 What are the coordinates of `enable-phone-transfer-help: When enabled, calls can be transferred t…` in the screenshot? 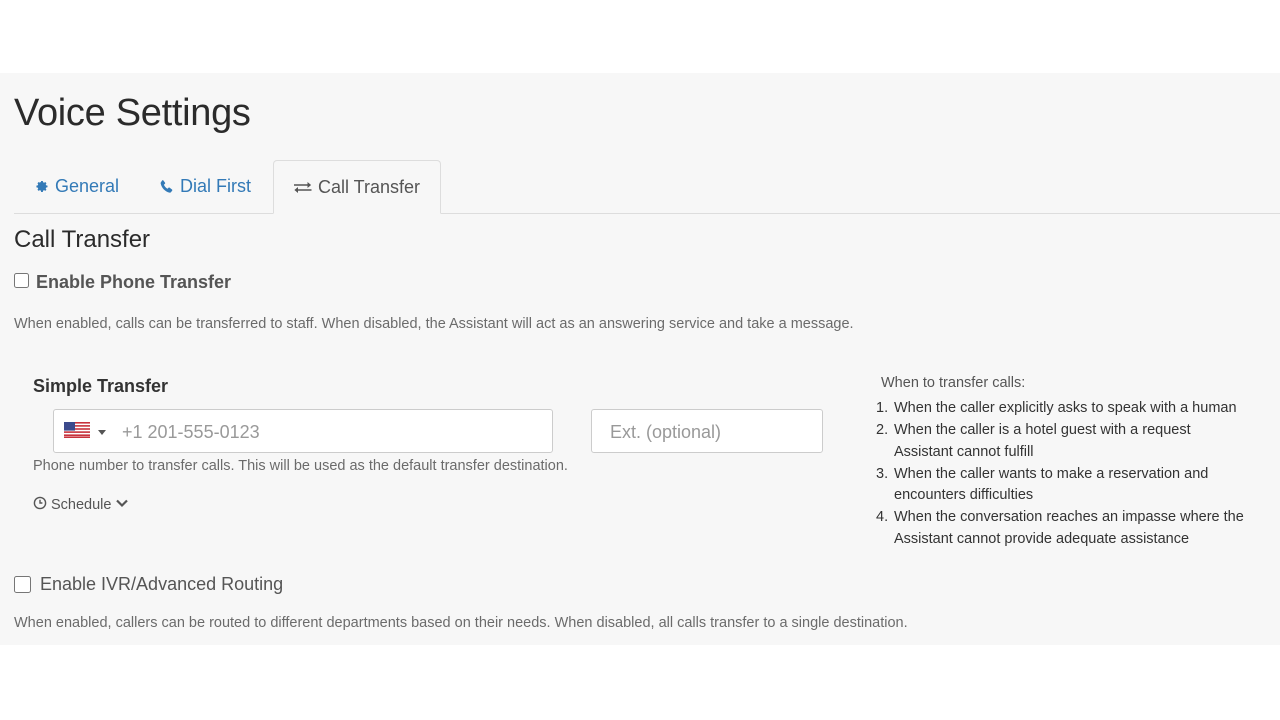 It's located at (434, 324).